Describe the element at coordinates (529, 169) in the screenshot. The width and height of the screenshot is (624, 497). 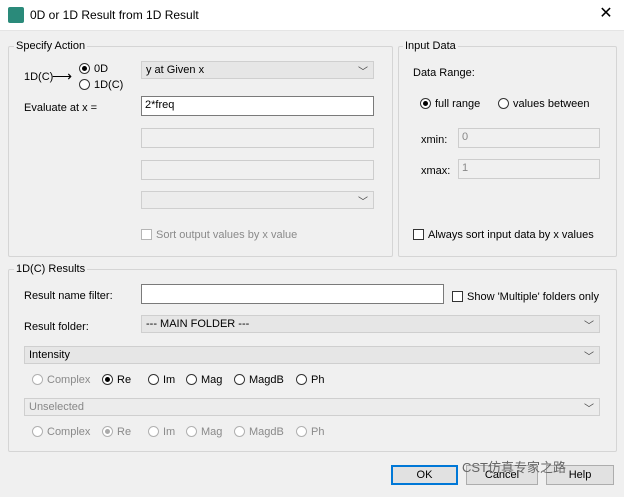
I see `xmax-input: 1` at that location.